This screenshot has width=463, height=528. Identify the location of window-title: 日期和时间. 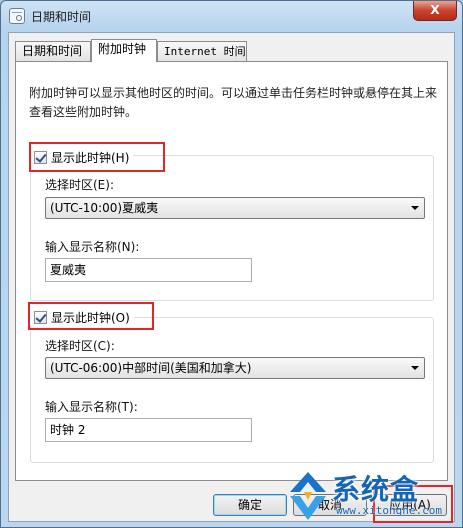
(61, 17).